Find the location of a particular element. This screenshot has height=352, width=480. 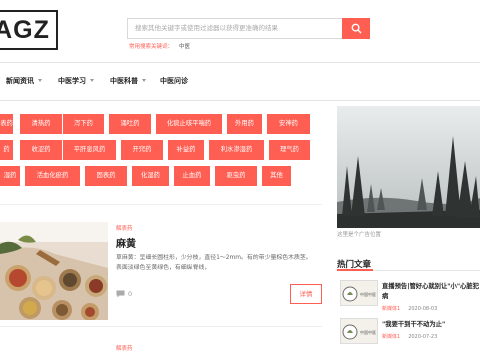

nav-item-label: 中医问诊 is located at coordinates (174, 81).